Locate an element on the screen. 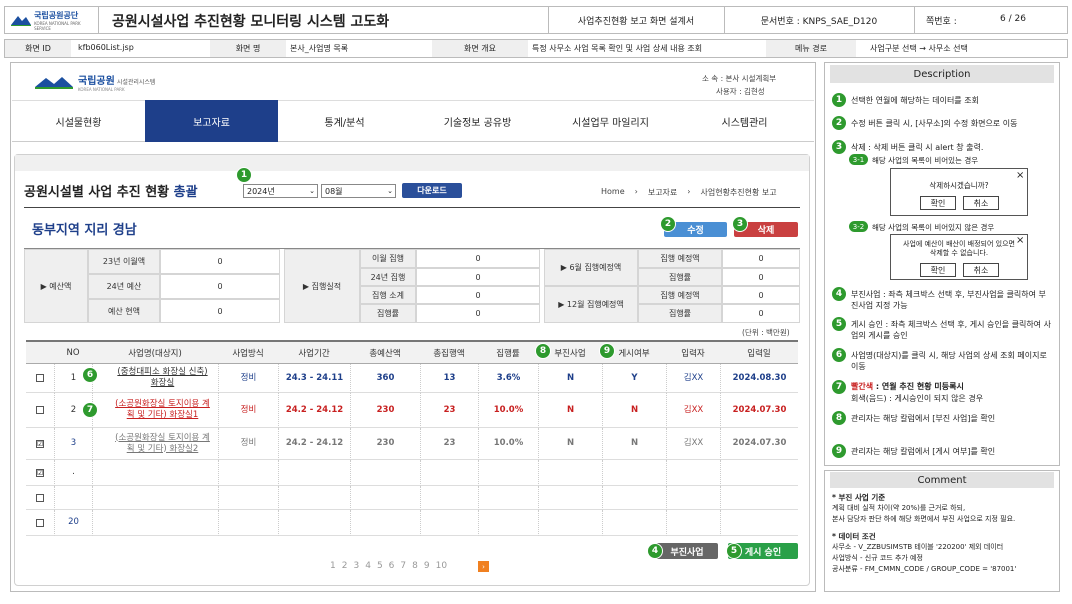  table-cell-rate is located at coordinates (508, 498).